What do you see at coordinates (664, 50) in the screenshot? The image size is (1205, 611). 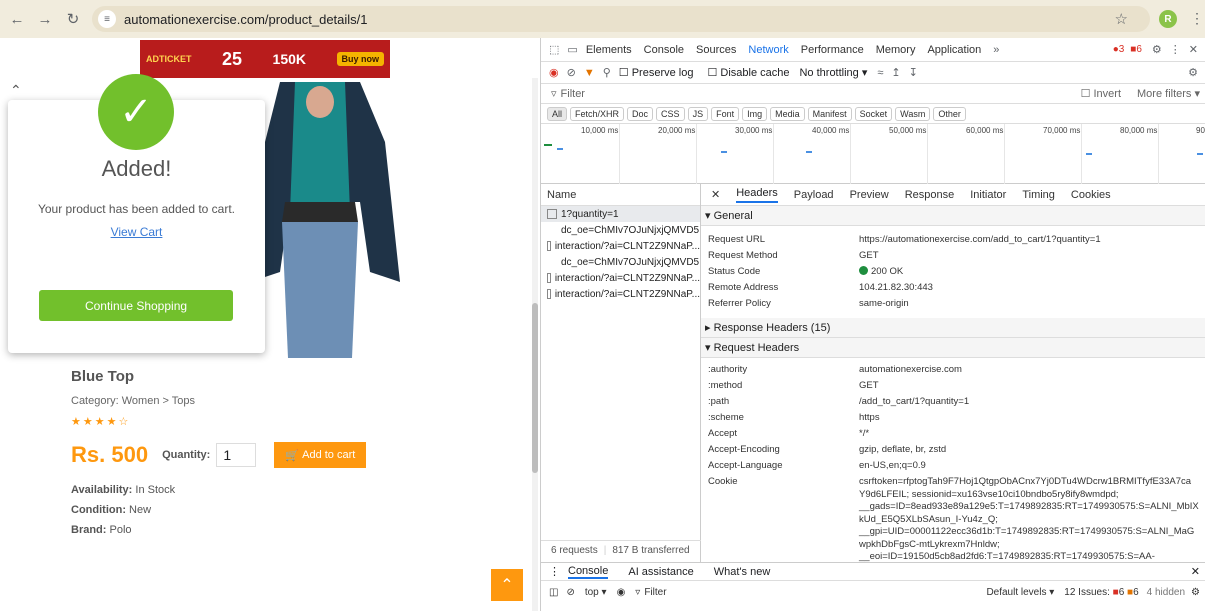 I see `tab-console: Console` at bounding box center [664, 50].